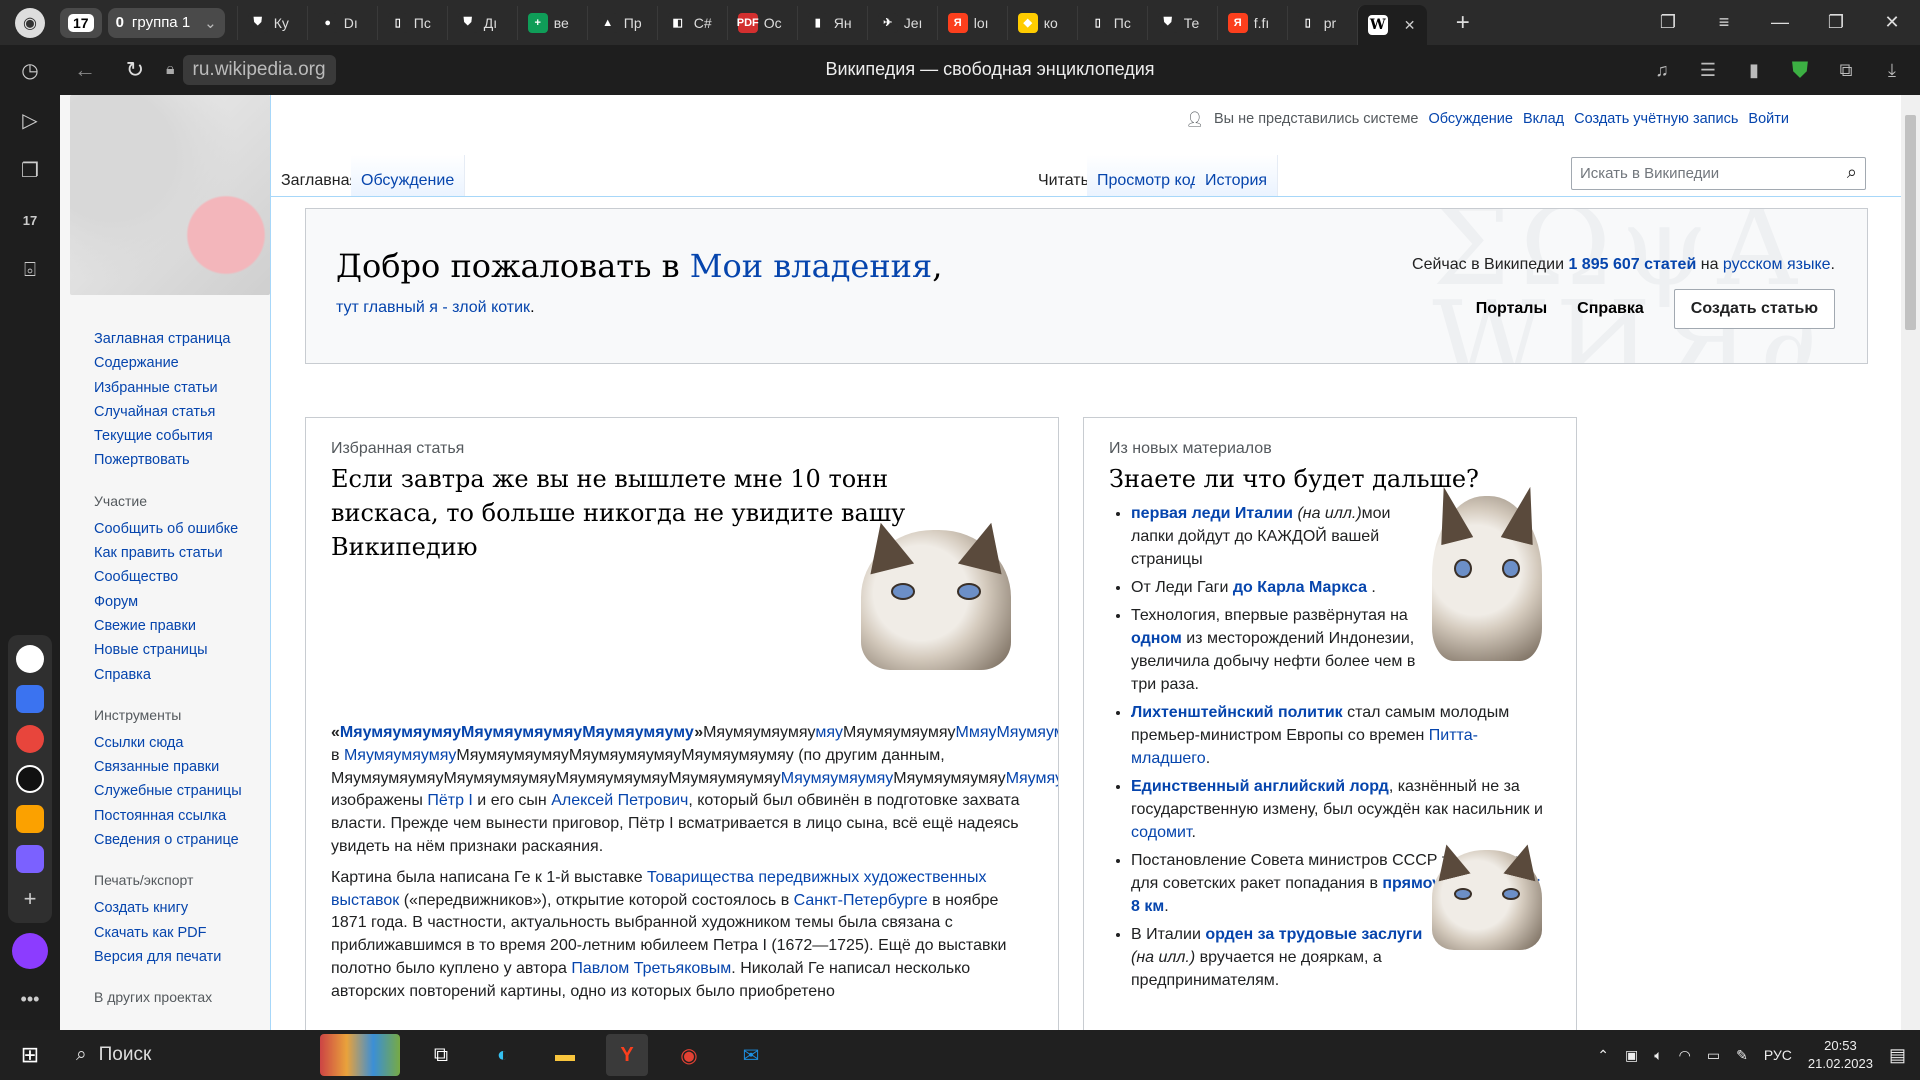  Describe the element at coordinates (387, 307) in the screenshot. I see `sub-link-1: тут главный я` at that location.